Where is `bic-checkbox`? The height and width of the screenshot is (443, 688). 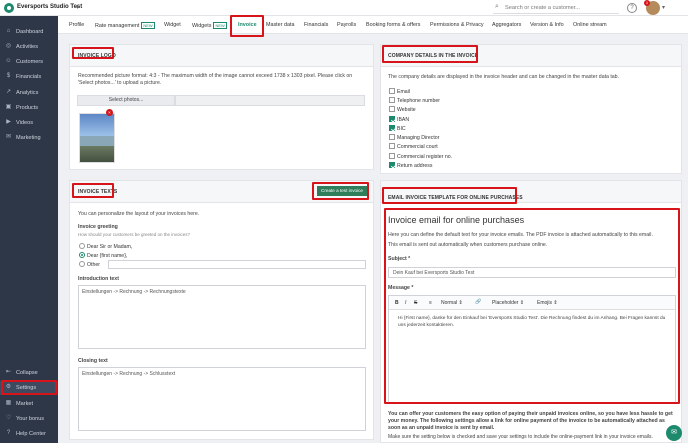
bic-checkbox is located at coordinates (392, 128).